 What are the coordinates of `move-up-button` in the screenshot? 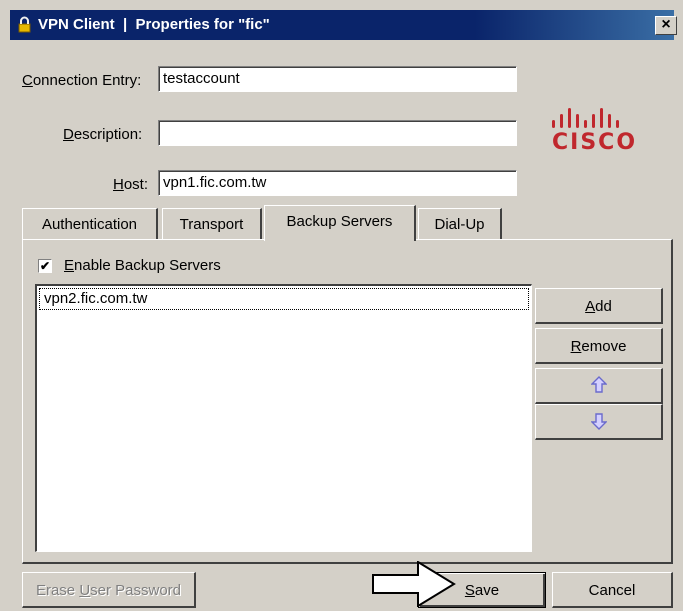 It's located at (599, 386).